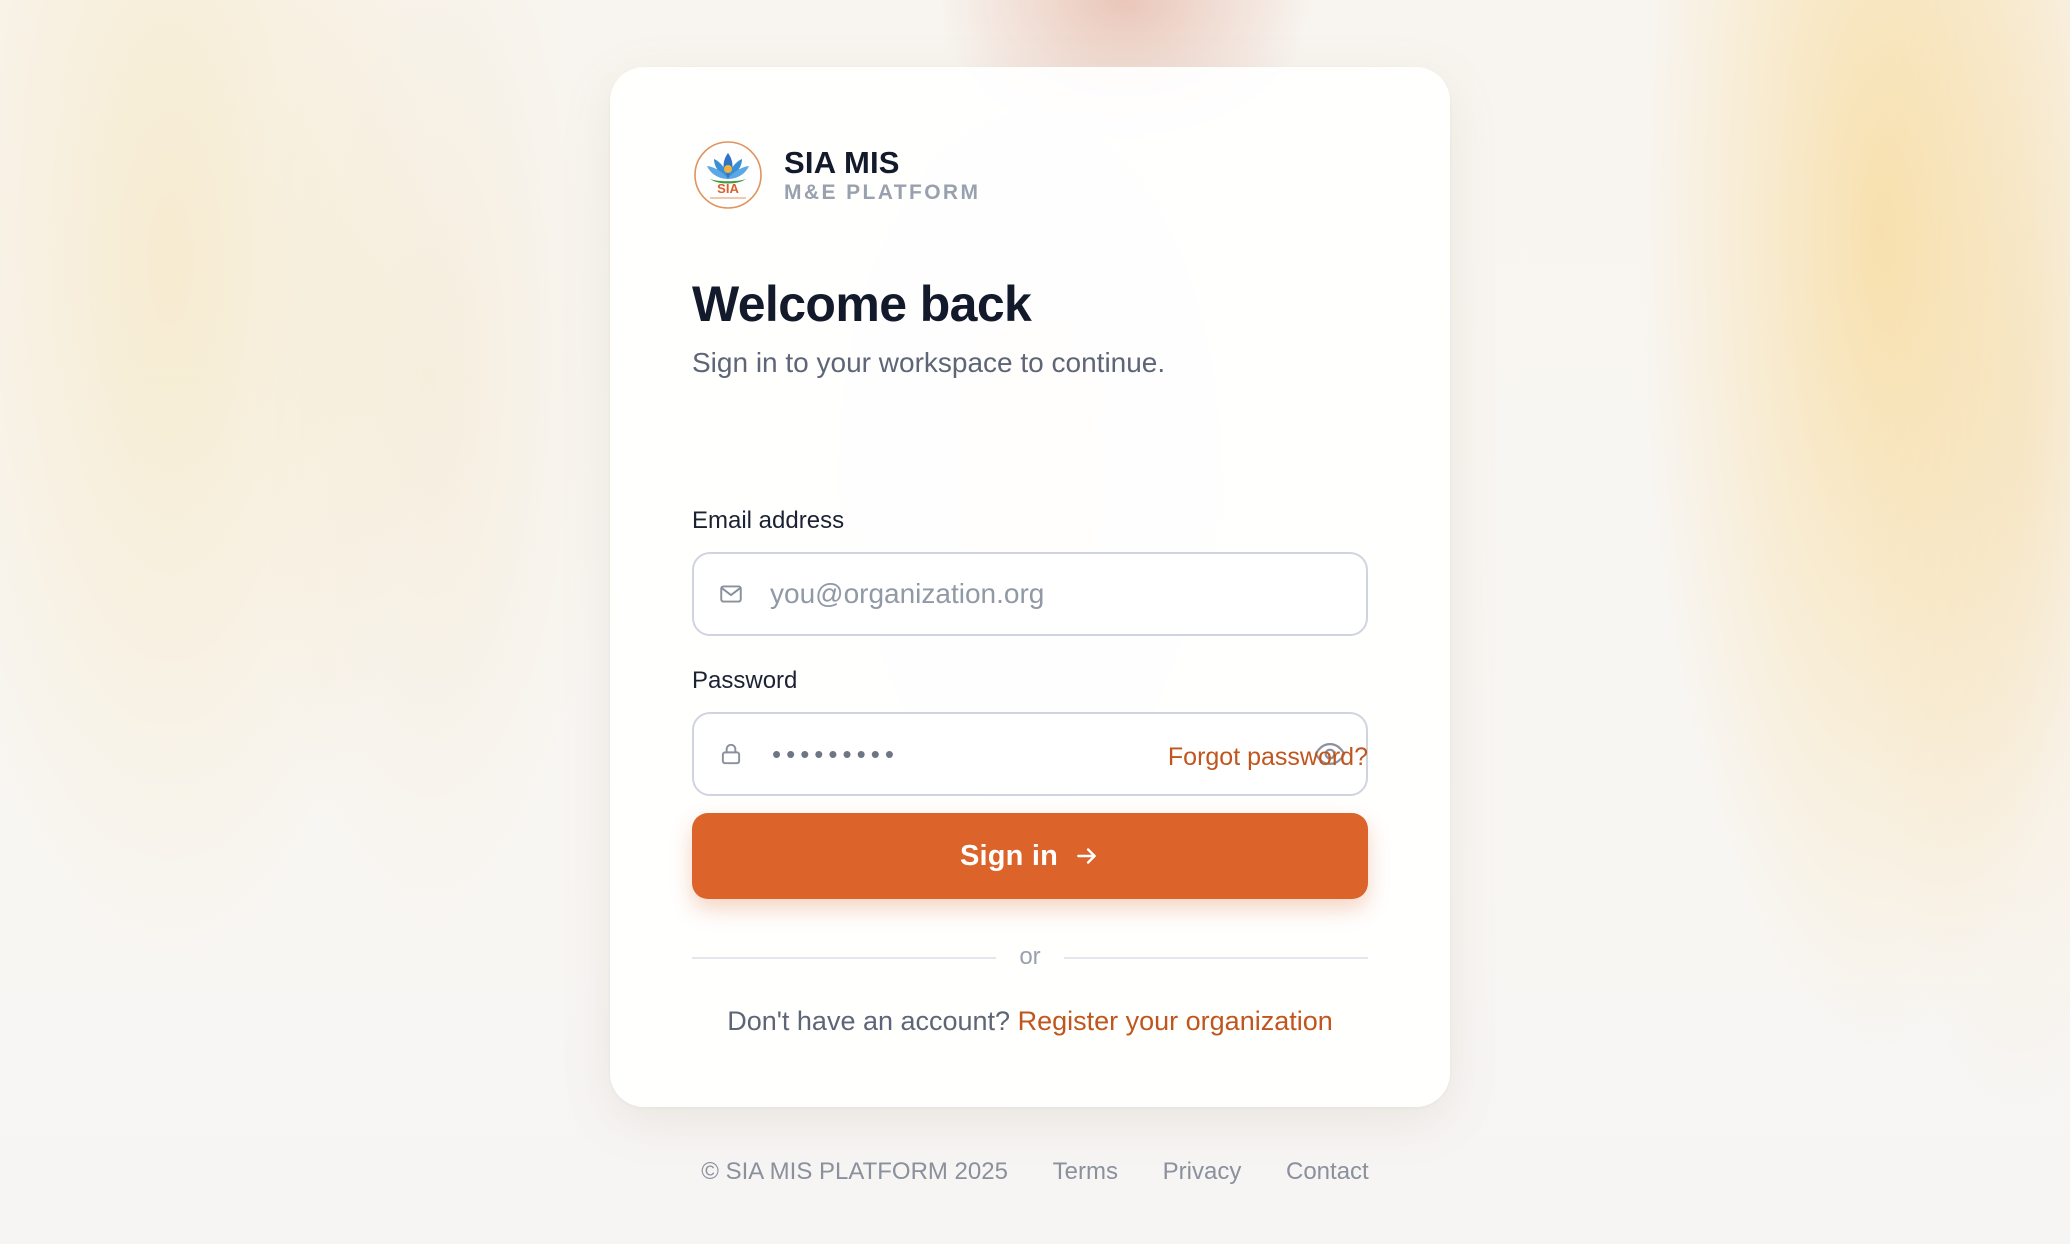 The height and width of the screenshot is (1244, 2070). What do you see at coordinates (862, 304) in the screenshot?
I see `page-title: Welcome back` at bounding box center [862, 304].